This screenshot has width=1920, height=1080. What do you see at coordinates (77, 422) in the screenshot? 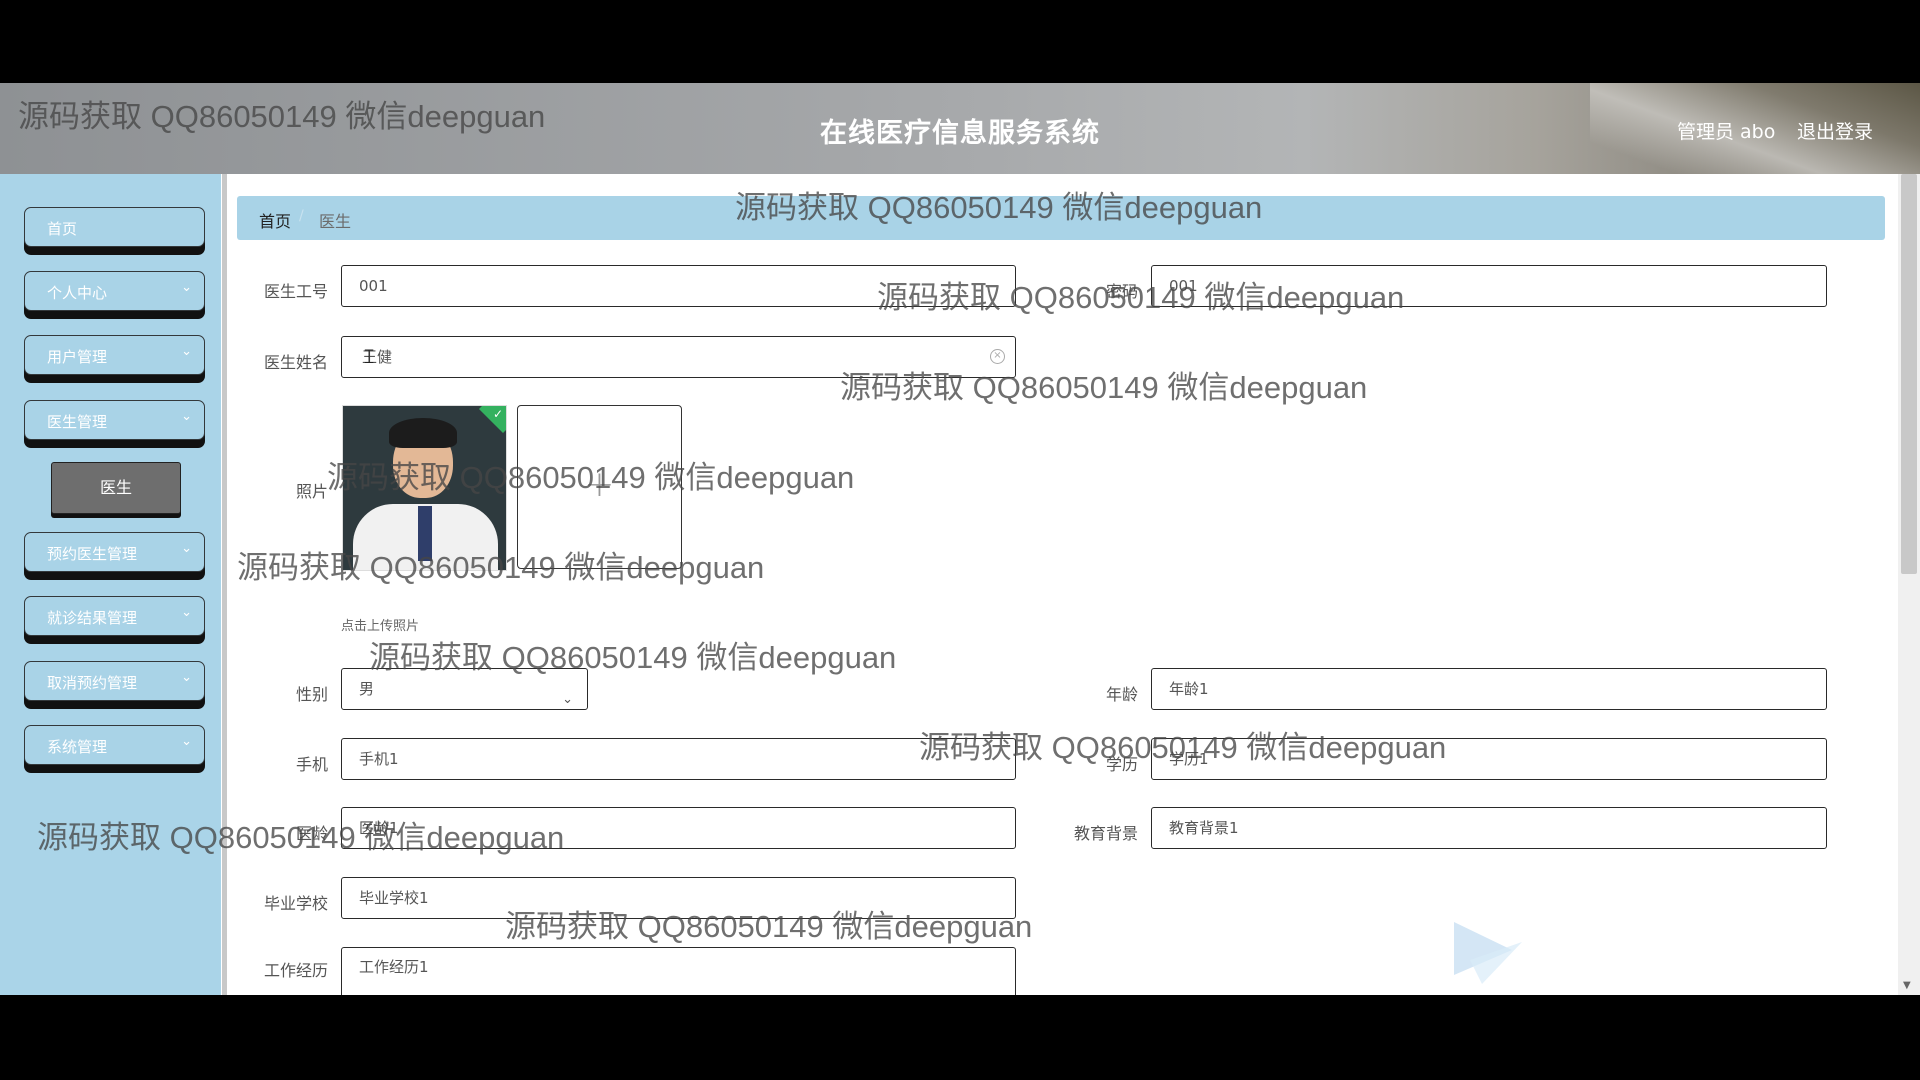
I see `sidebar-item-label: 医生管理` at bounding box center [77, 422].